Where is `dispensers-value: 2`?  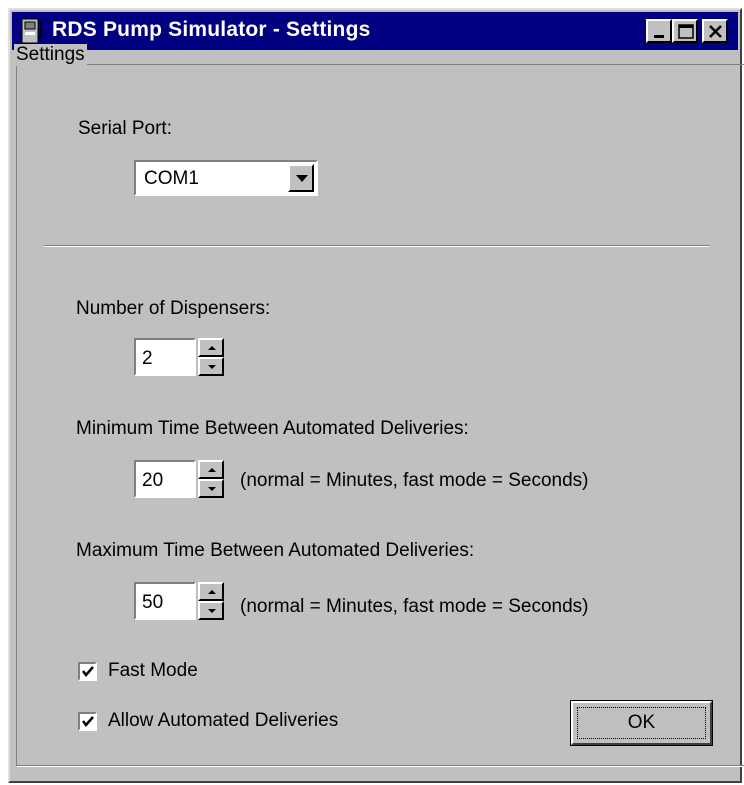
dispensers-value: 2 is located at coordinates (147, 358).